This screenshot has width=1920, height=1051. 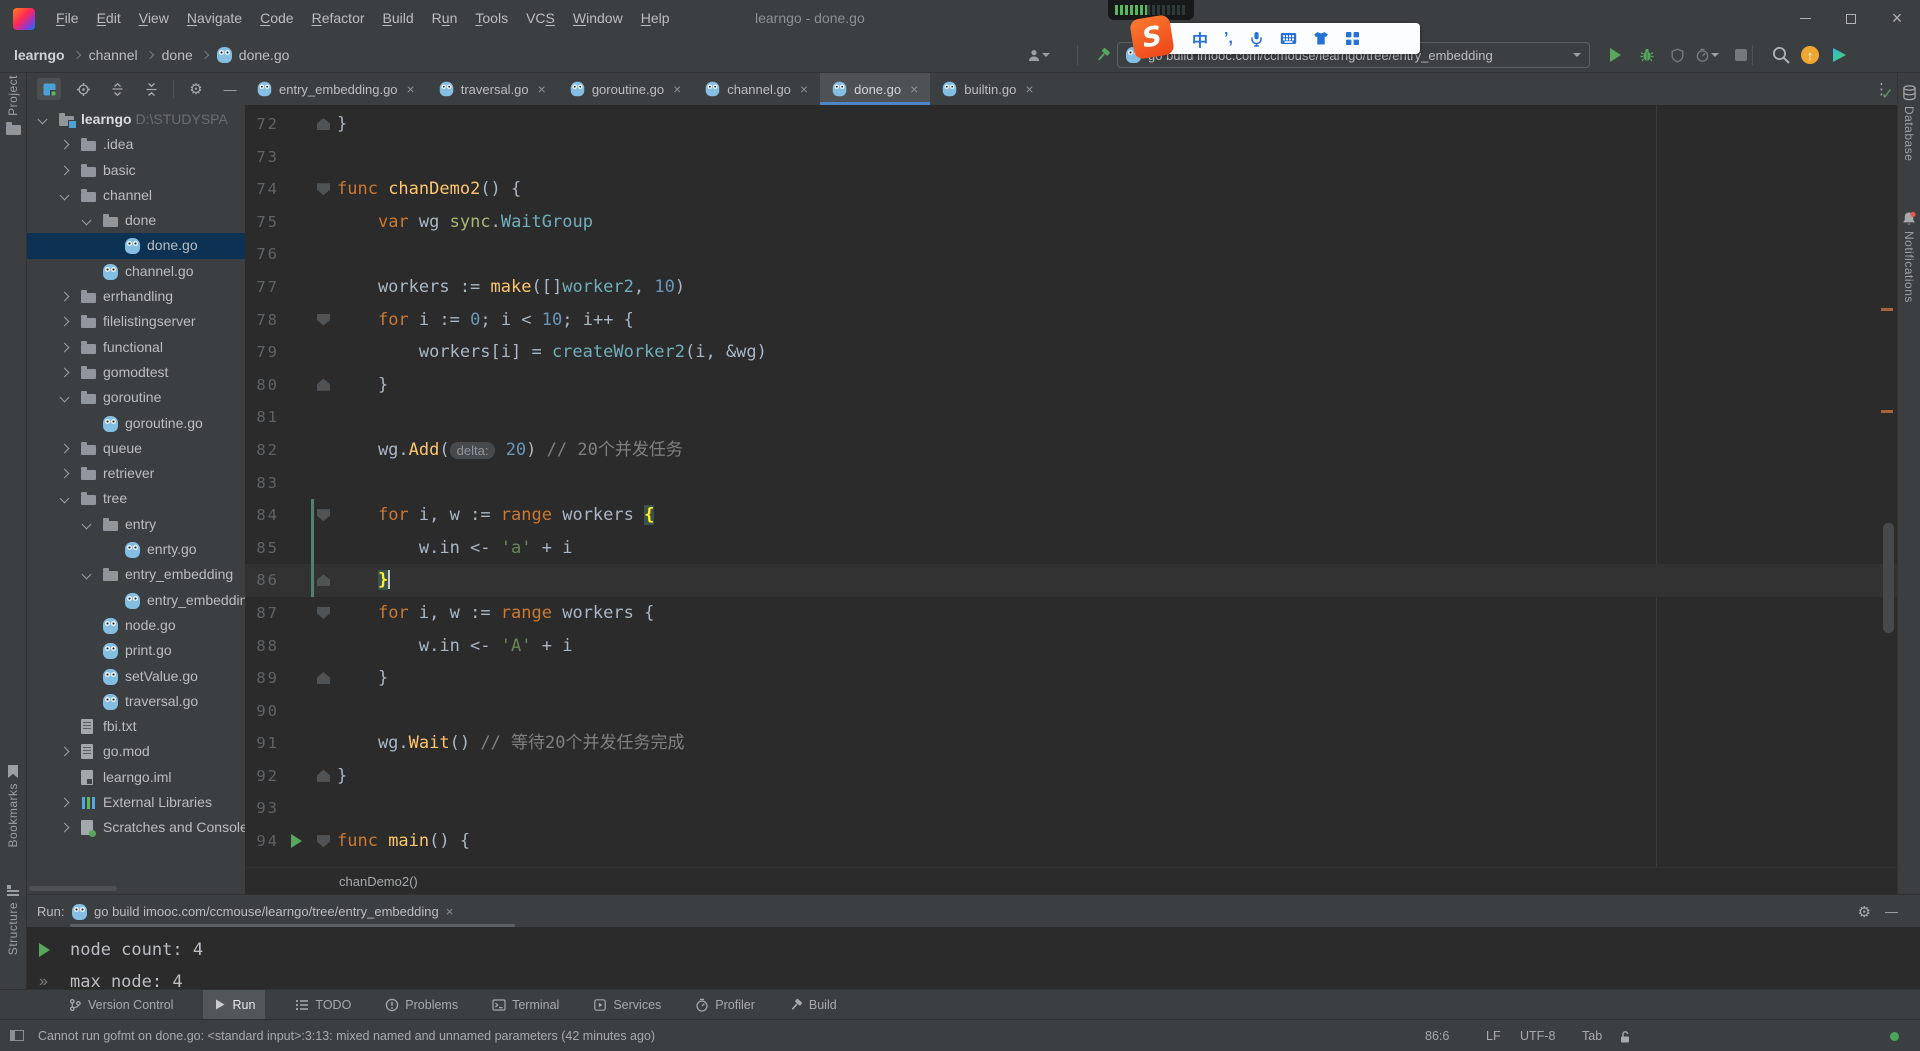 What do you see at coordinates (336, 89) in the screenshot?
I see `tab-entry_embedding.go: entry_embedding.go ×` at bounding box center [336, 89].